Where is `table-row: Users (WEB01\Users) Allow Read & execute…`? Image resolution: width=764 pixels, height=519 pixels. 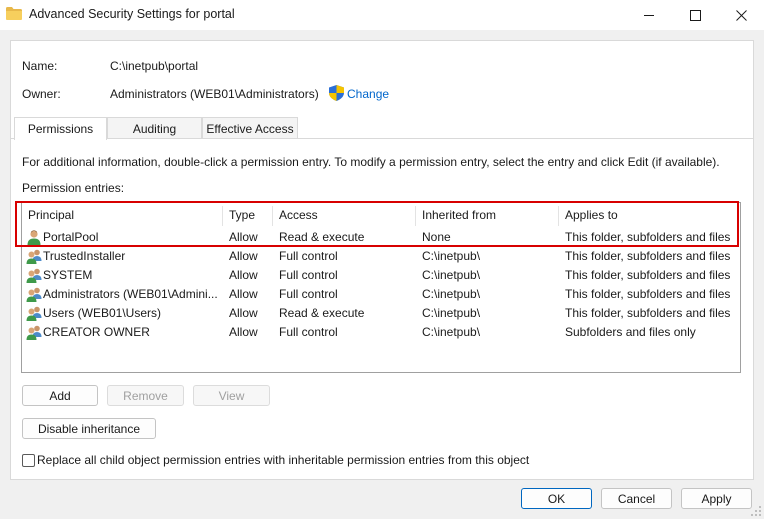
table-row: Users (WEB01\Users) Allow Read & execute… is located at coordinates (381, 313).